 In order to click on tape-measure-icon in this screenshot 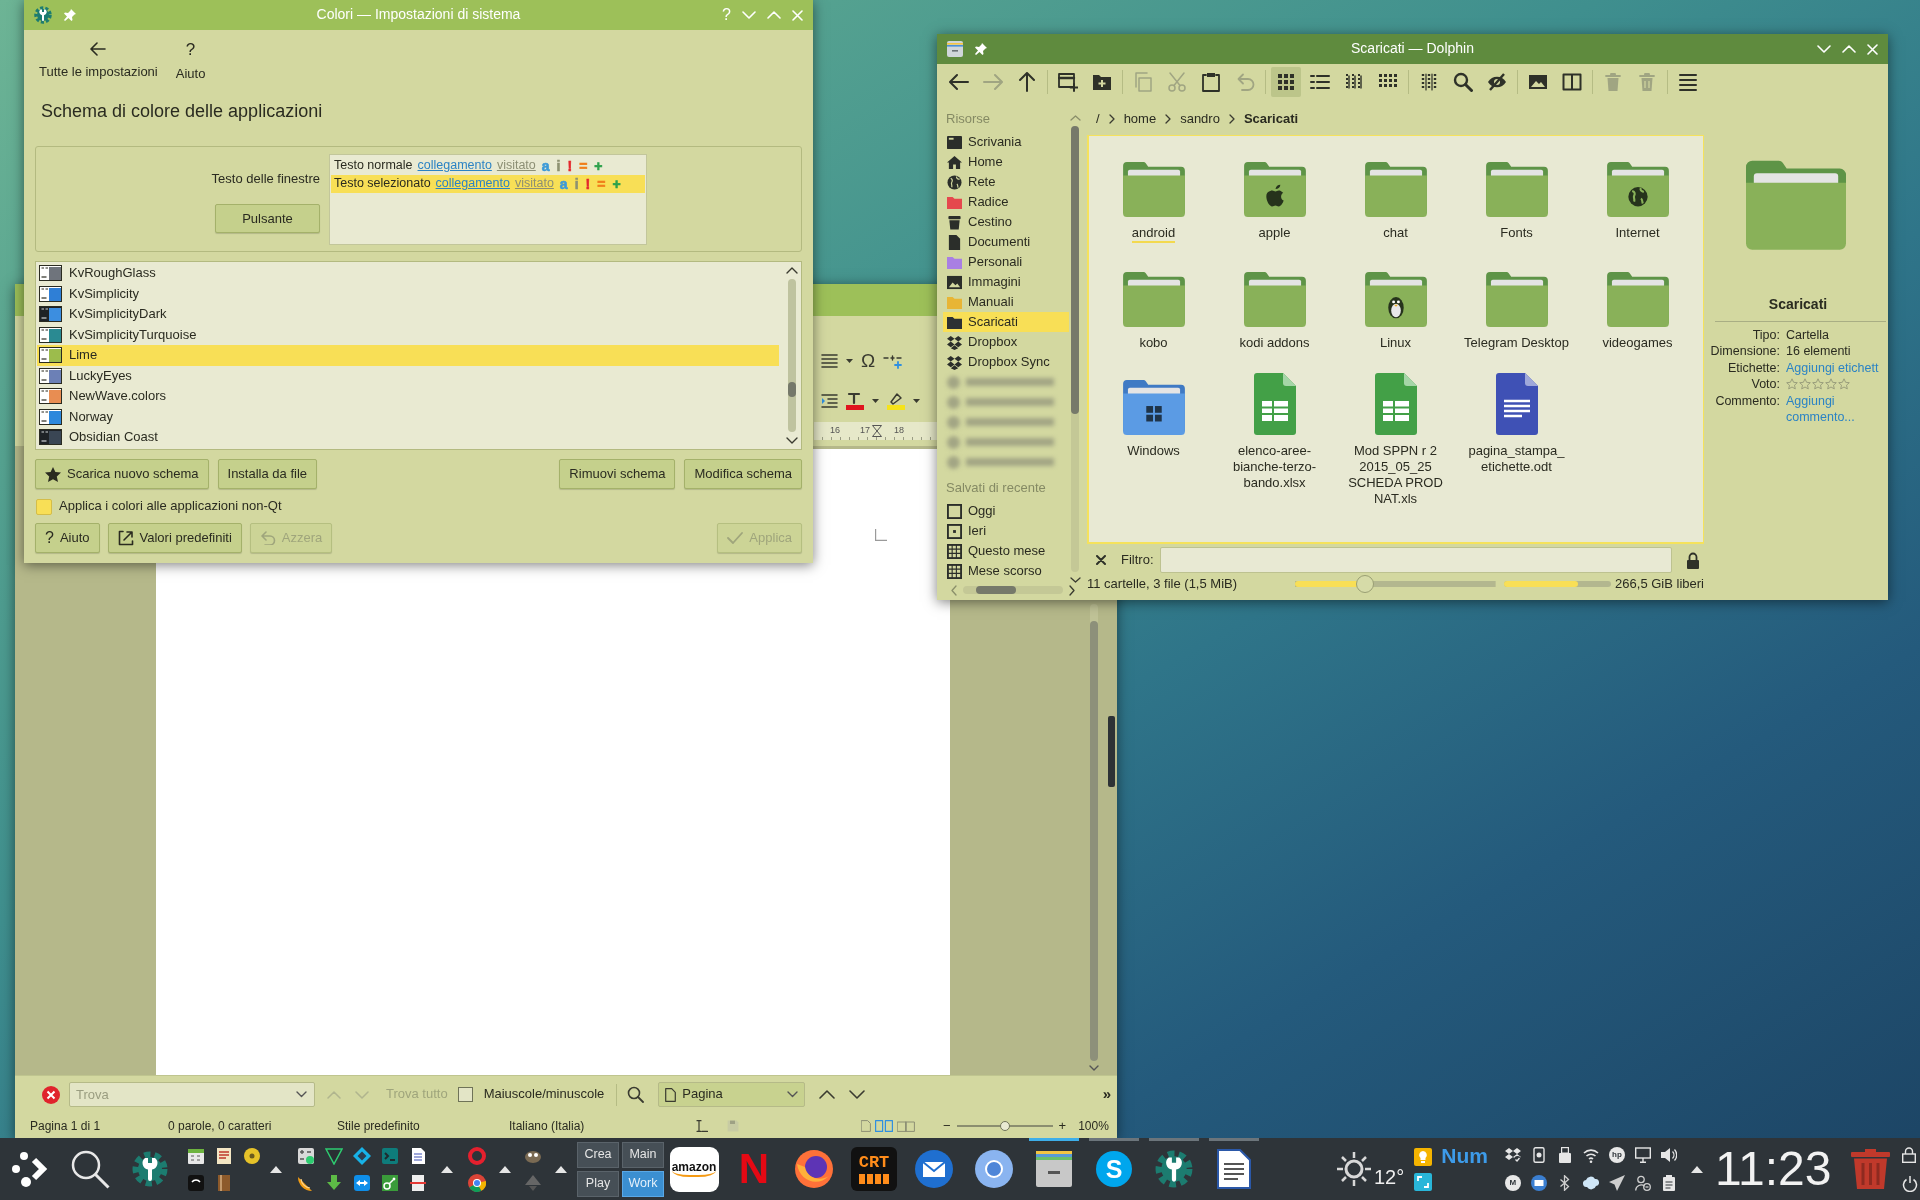, I will do `click(252, 1155)`.